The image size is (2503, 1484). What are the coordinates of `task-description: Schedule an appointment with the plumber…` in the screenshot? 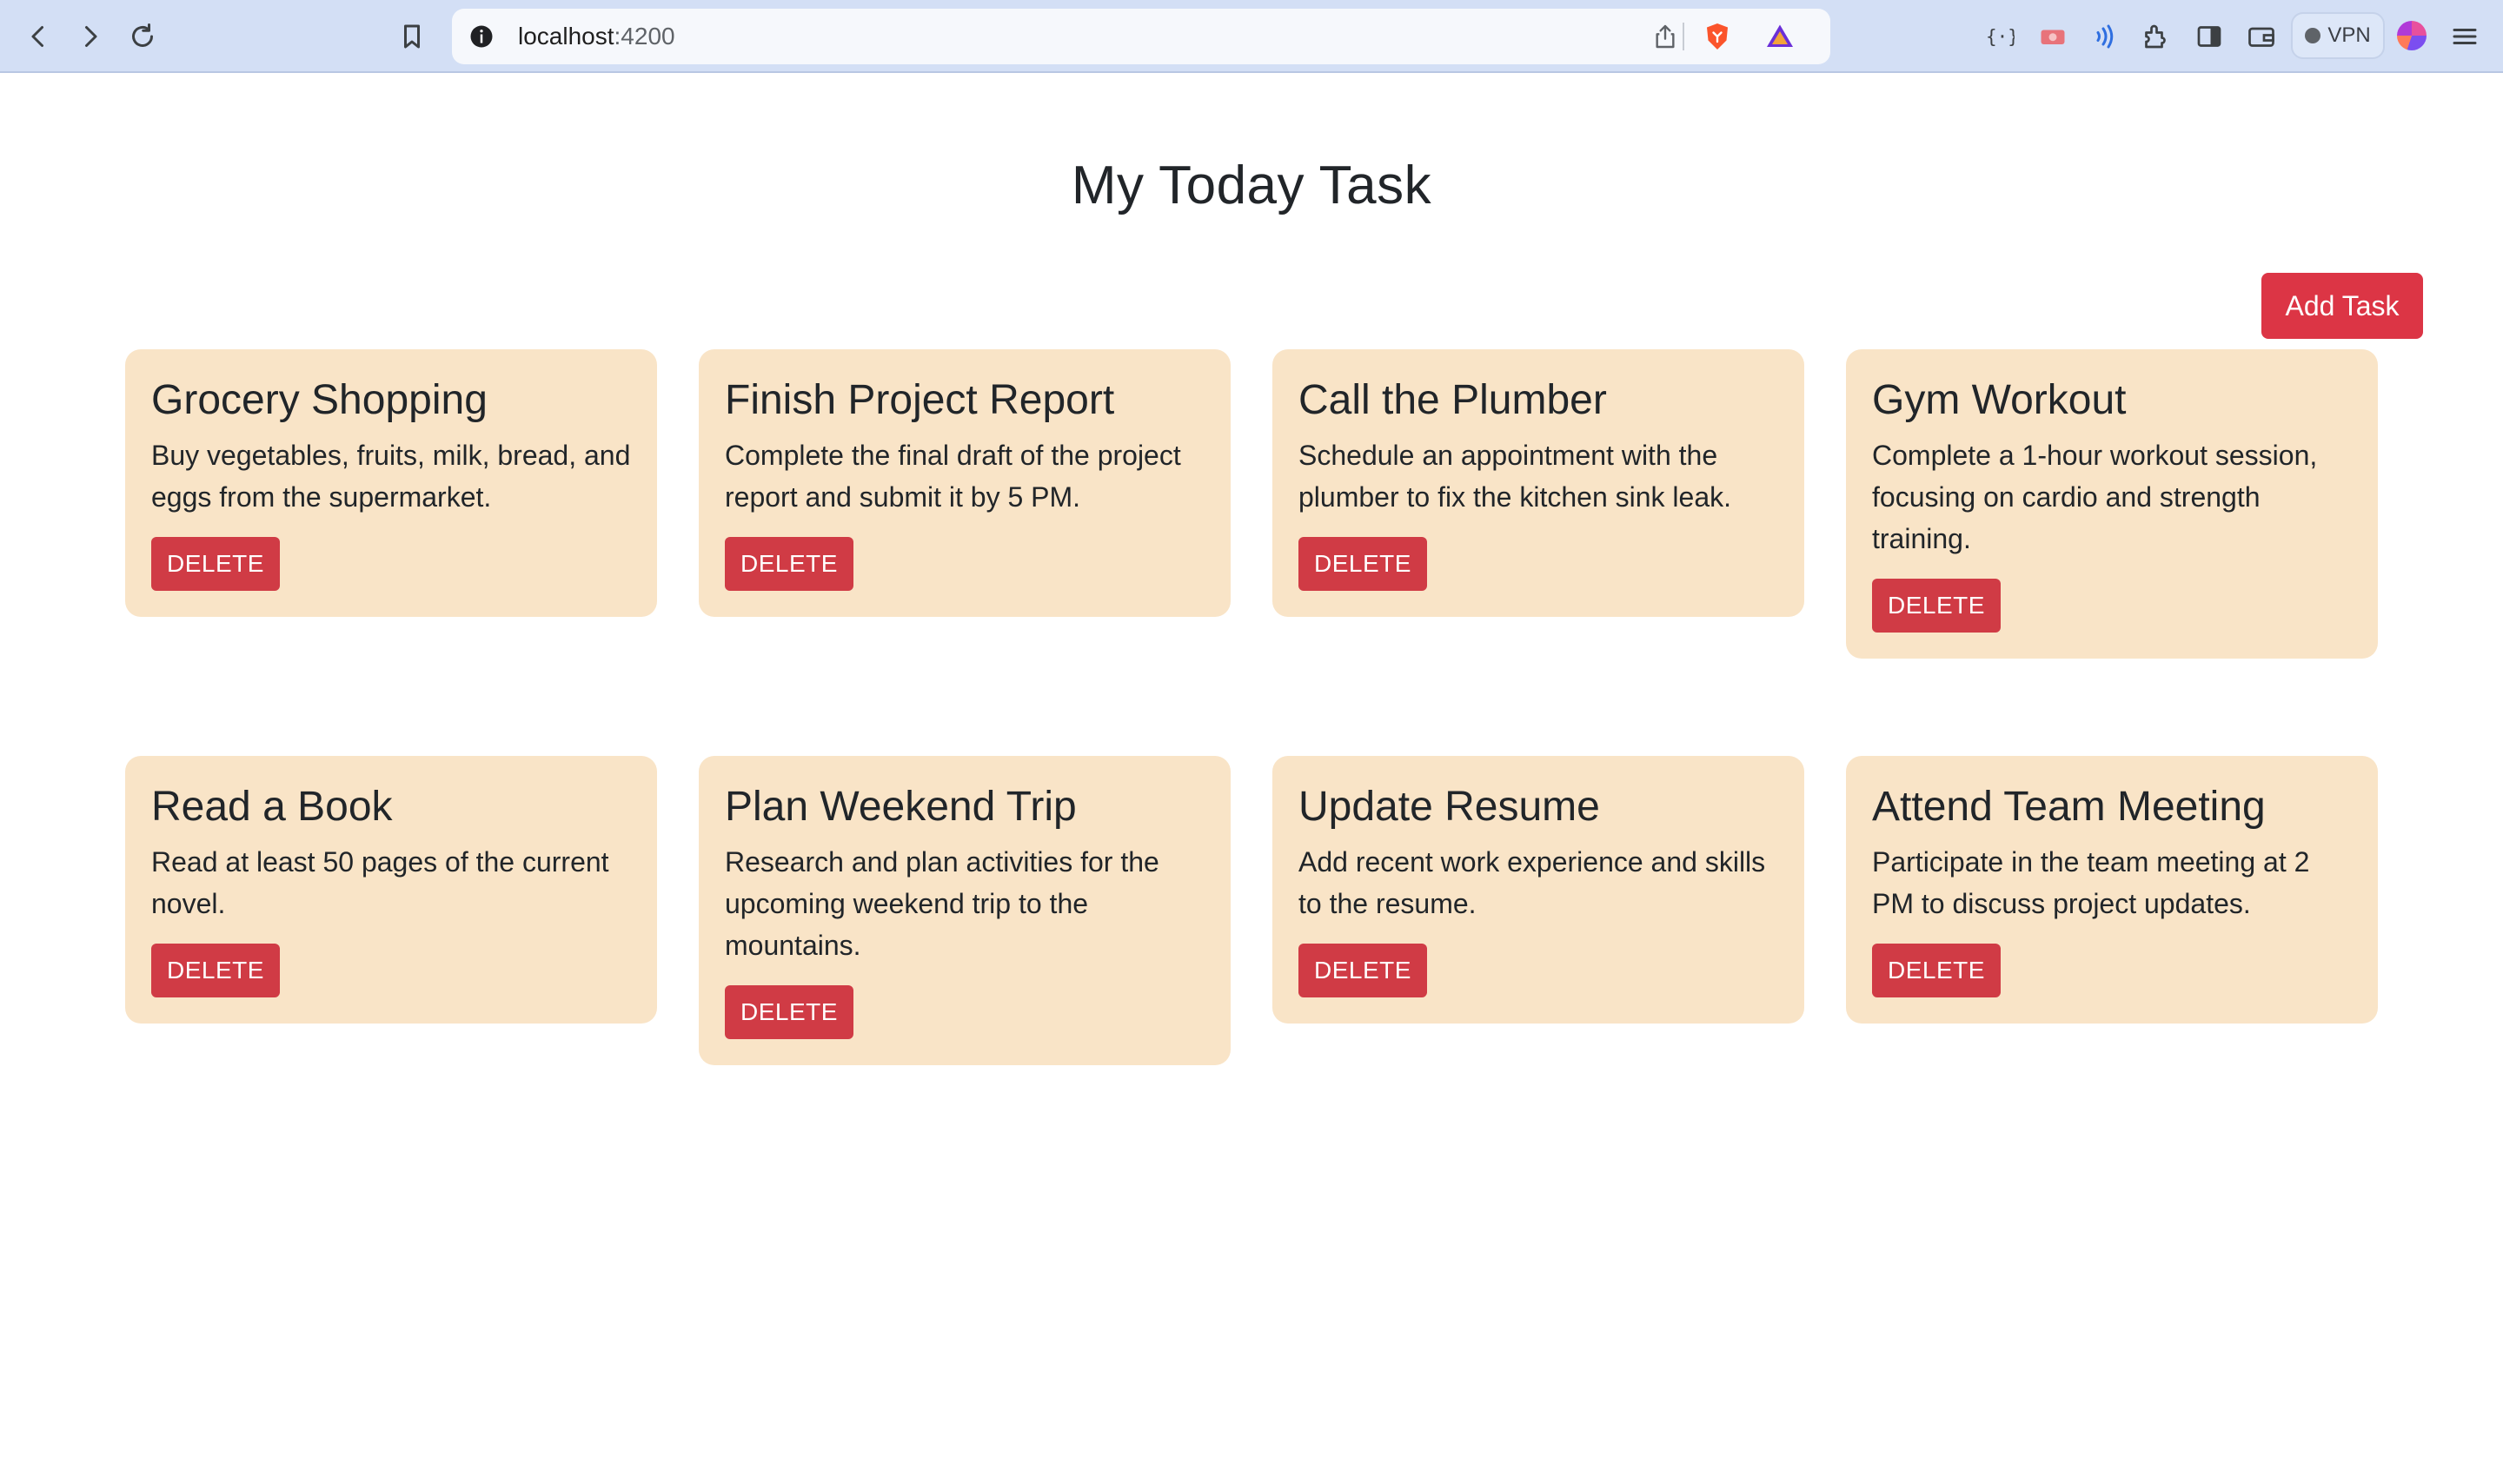 It's located at (1515, 476).